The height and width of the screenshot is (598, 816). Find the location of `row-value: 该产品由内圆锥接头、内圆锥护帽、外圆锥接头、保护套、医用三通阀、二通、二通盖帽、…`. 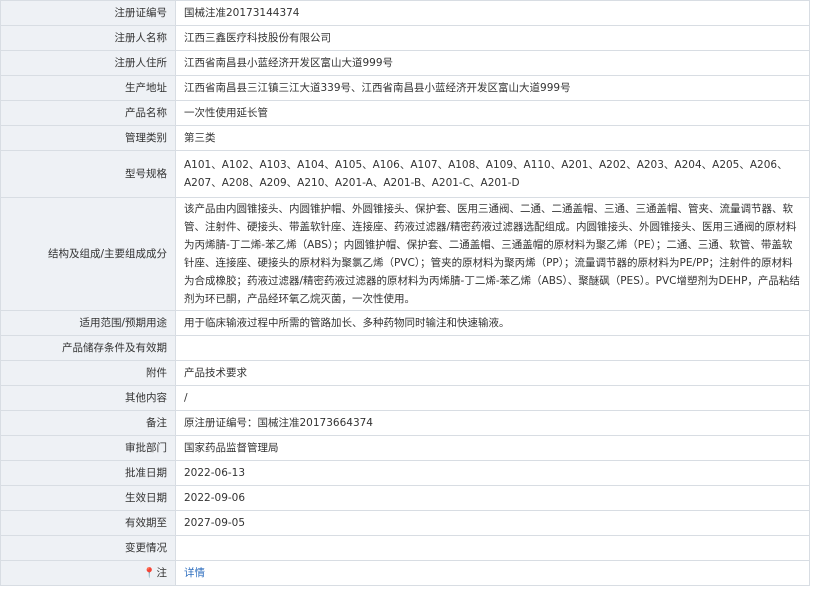

row-value: 该产品由内圆锥接头、内圆锥护帽、外圆锥接头、保护套、医用三通阀、二通、二通盖帽、… is located at coordinates (492, 254).